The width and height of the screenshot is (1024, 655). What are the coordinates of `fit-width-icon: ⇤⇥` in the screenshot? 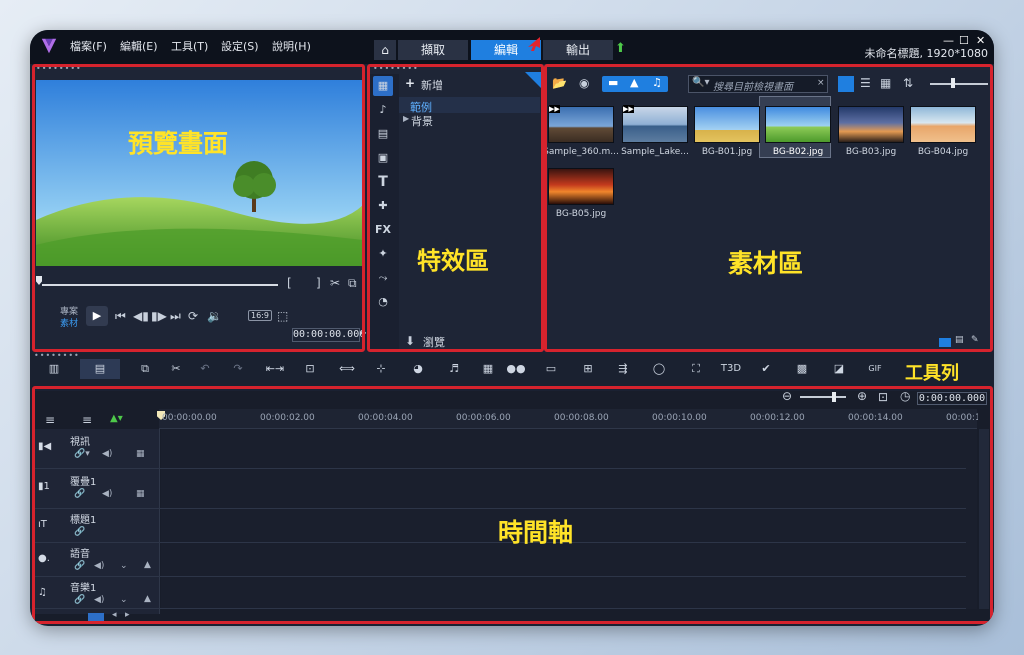 It's located at (275, 369).